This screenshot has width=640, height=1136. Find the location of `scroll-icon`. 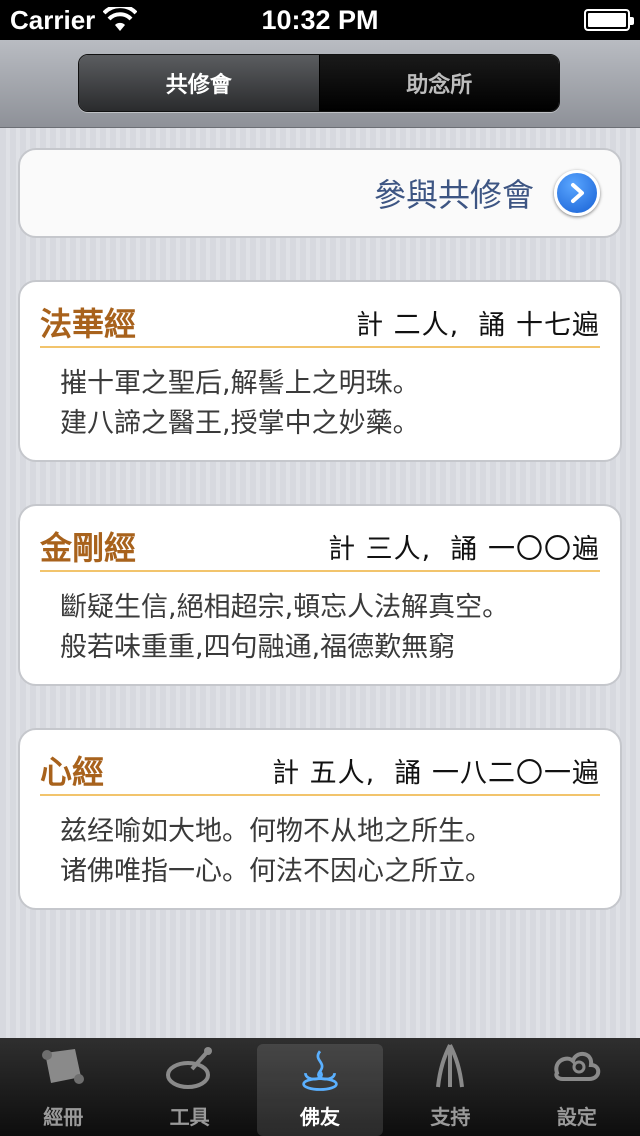

scroll-icon is located at coordinates (63, 1066).